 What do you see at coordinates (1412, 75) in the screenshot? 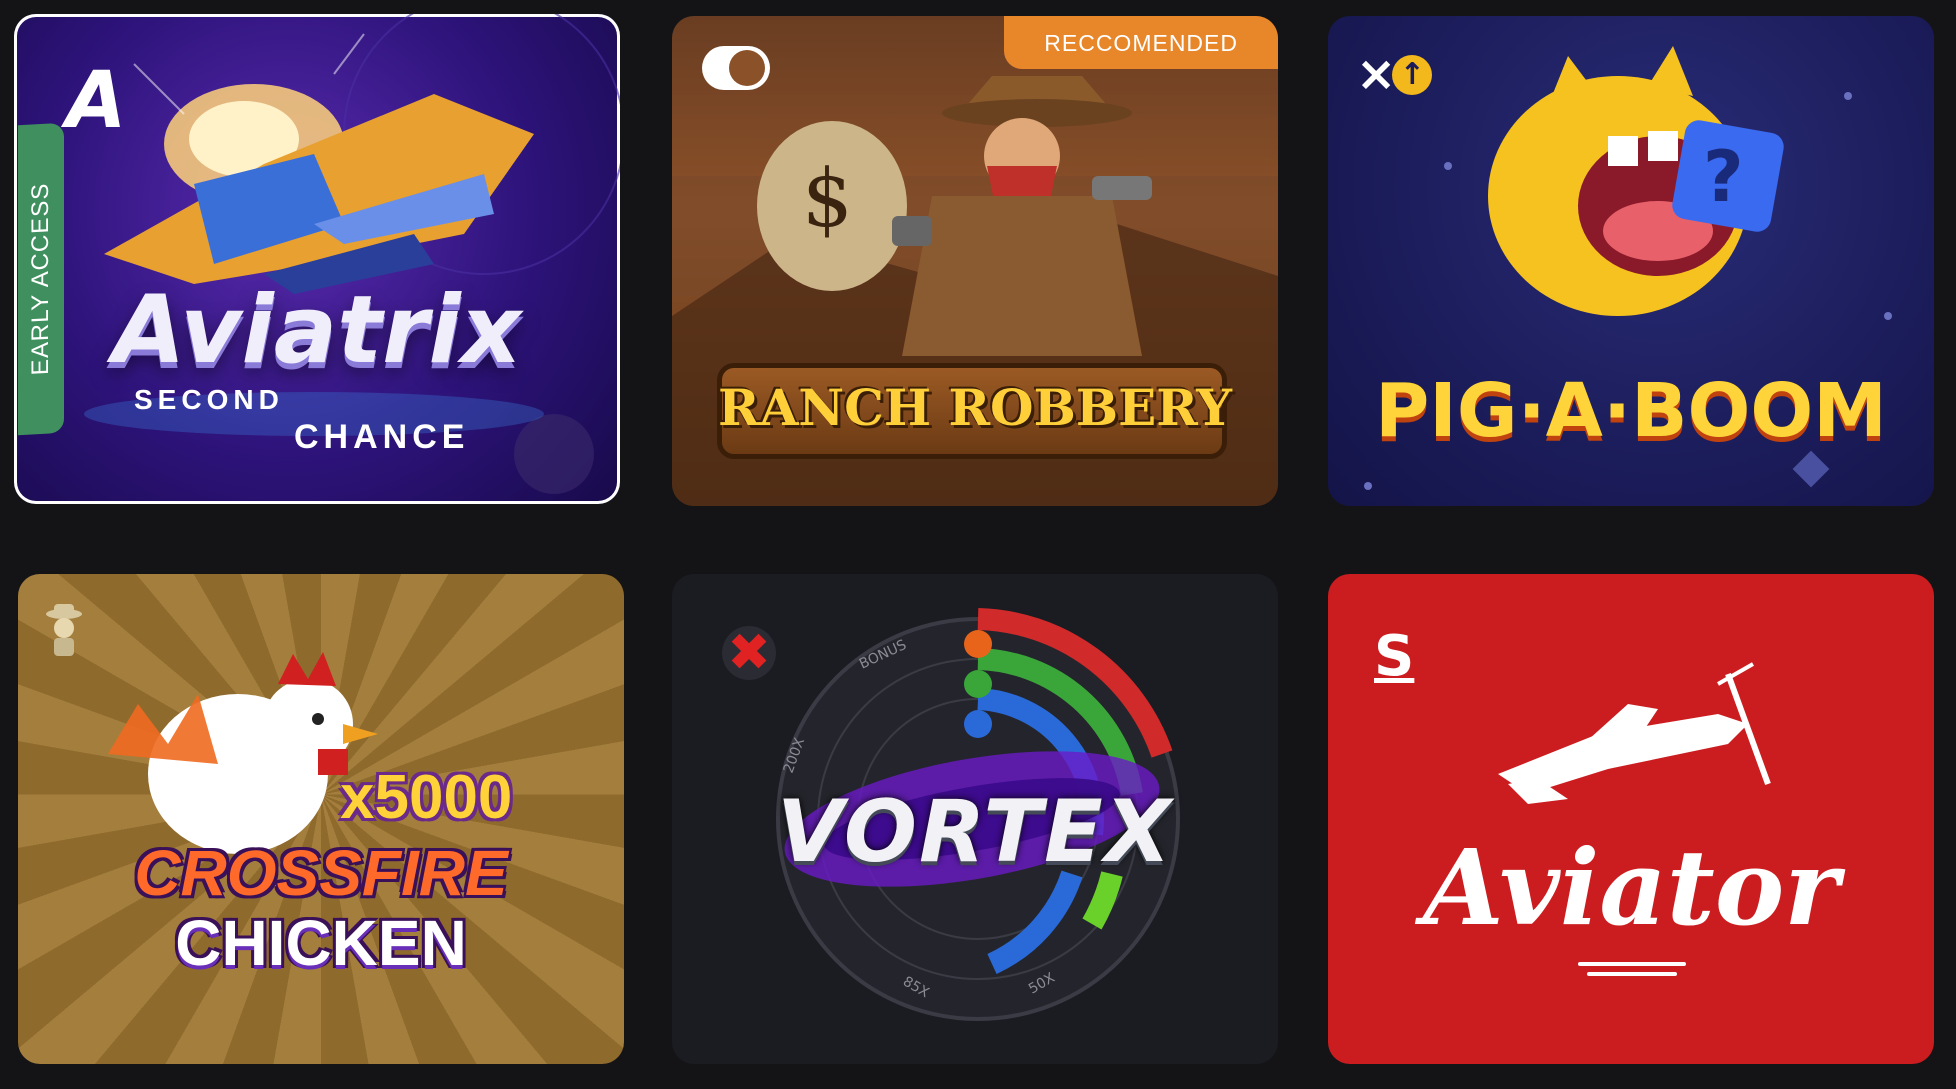
I see `arrow-up-icon: ↑` at bounding box center [1412, 75].